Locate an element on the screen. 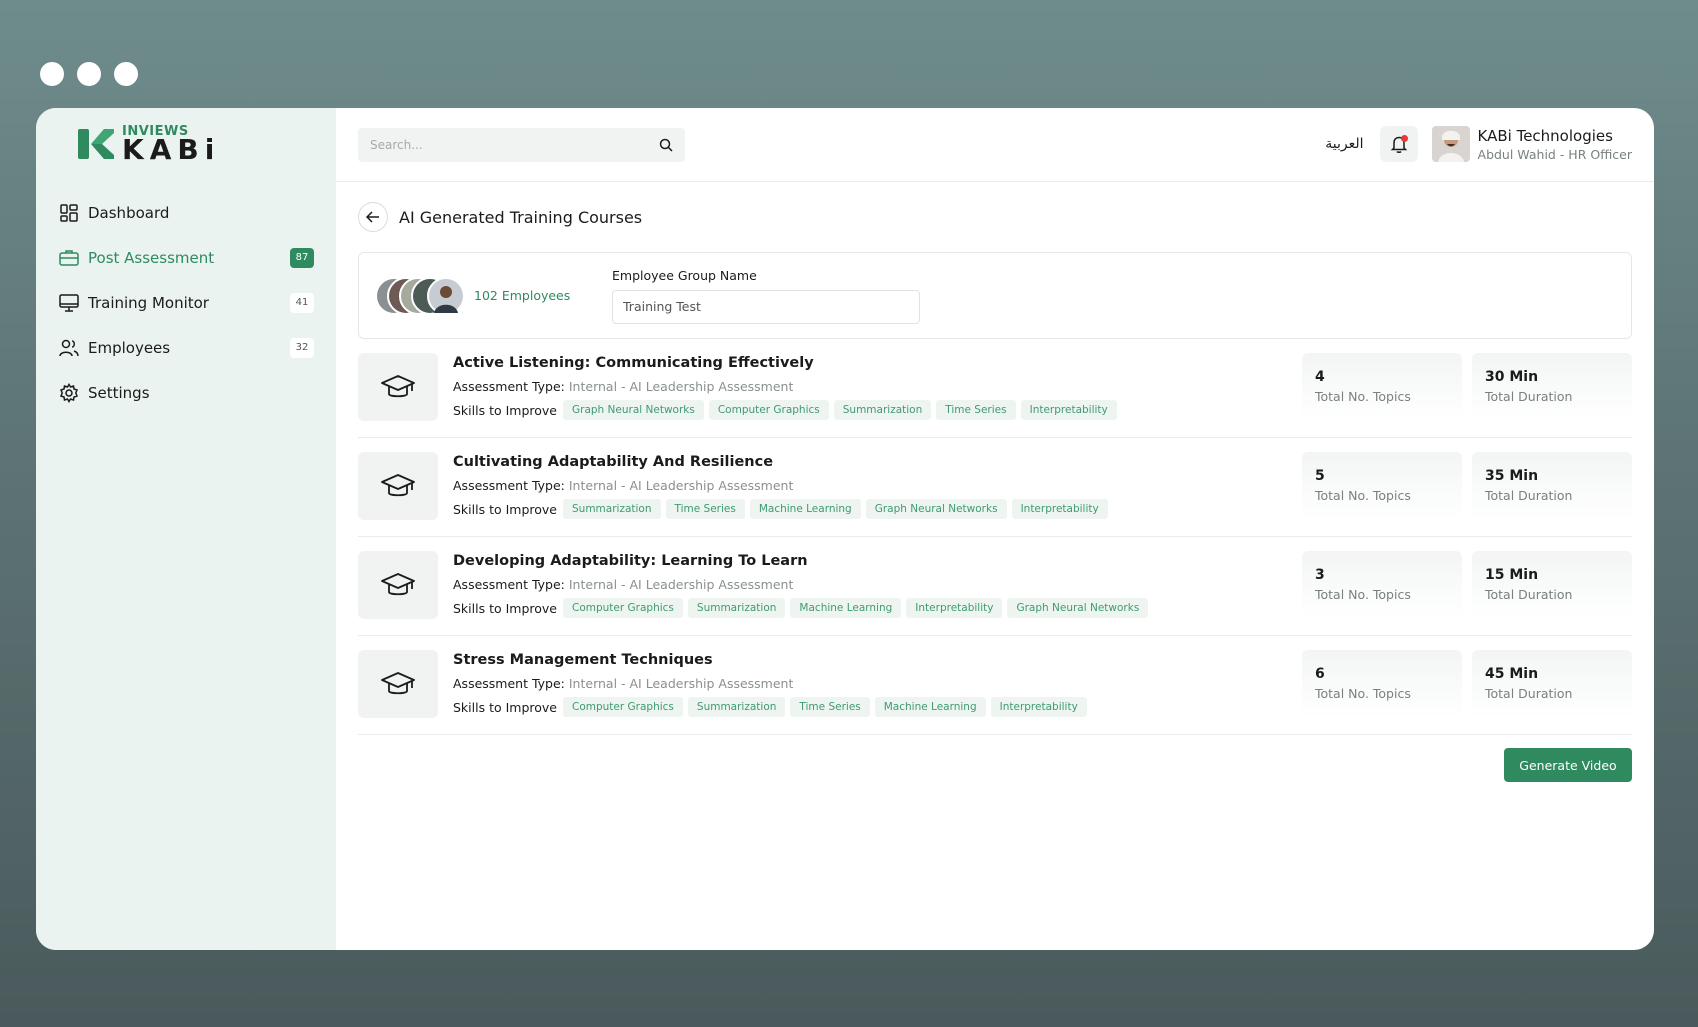  briefcase-icon is located at coordinates (69, 258).